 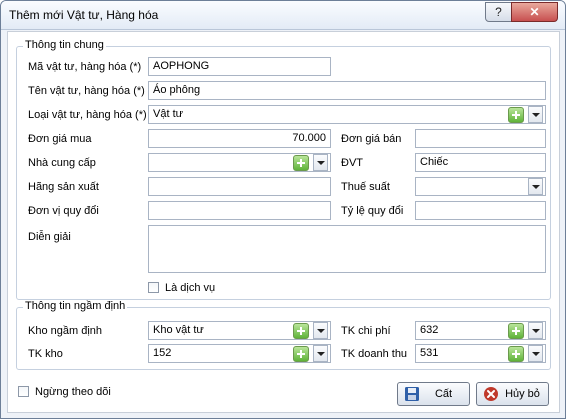 I want to click on code-label: Mã vật tư, hàng hóa (*), so click(x=85, y=67).